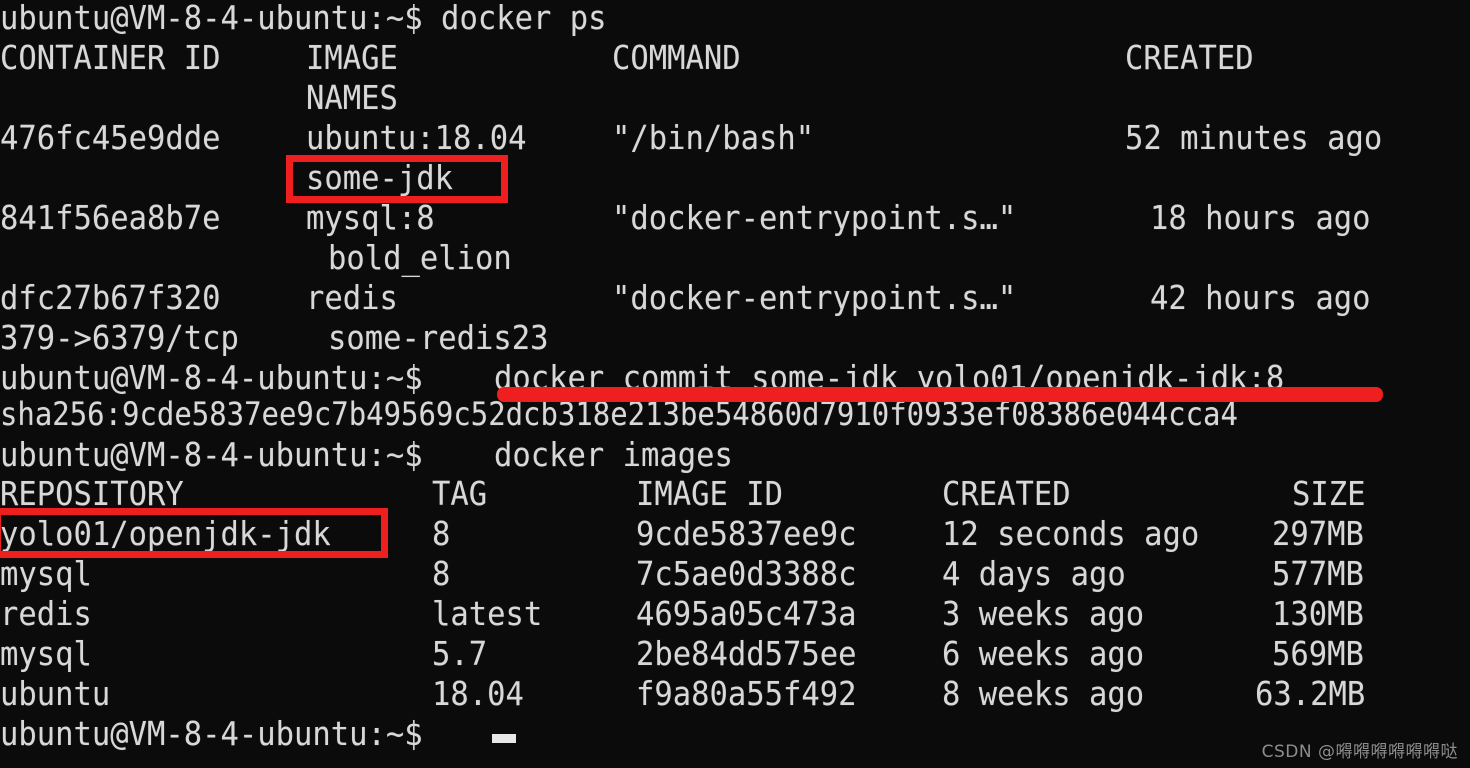 The height and width of the screenshot is (768, 1470). I want to click on images-row-5-image-id-wrap: f9a80a55f492, so click(755, 694).